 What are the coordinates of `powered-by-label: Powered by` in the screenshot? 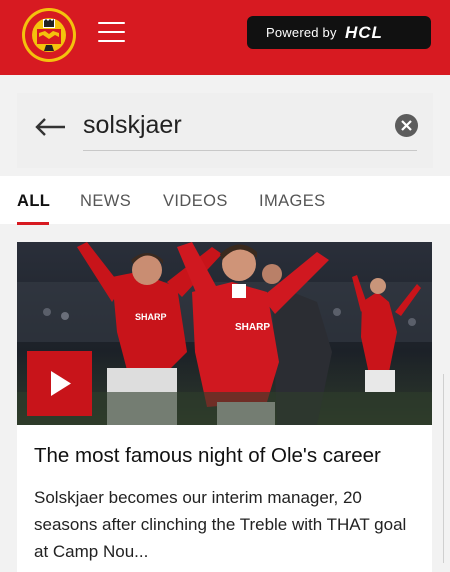 It's located at (301, 32).